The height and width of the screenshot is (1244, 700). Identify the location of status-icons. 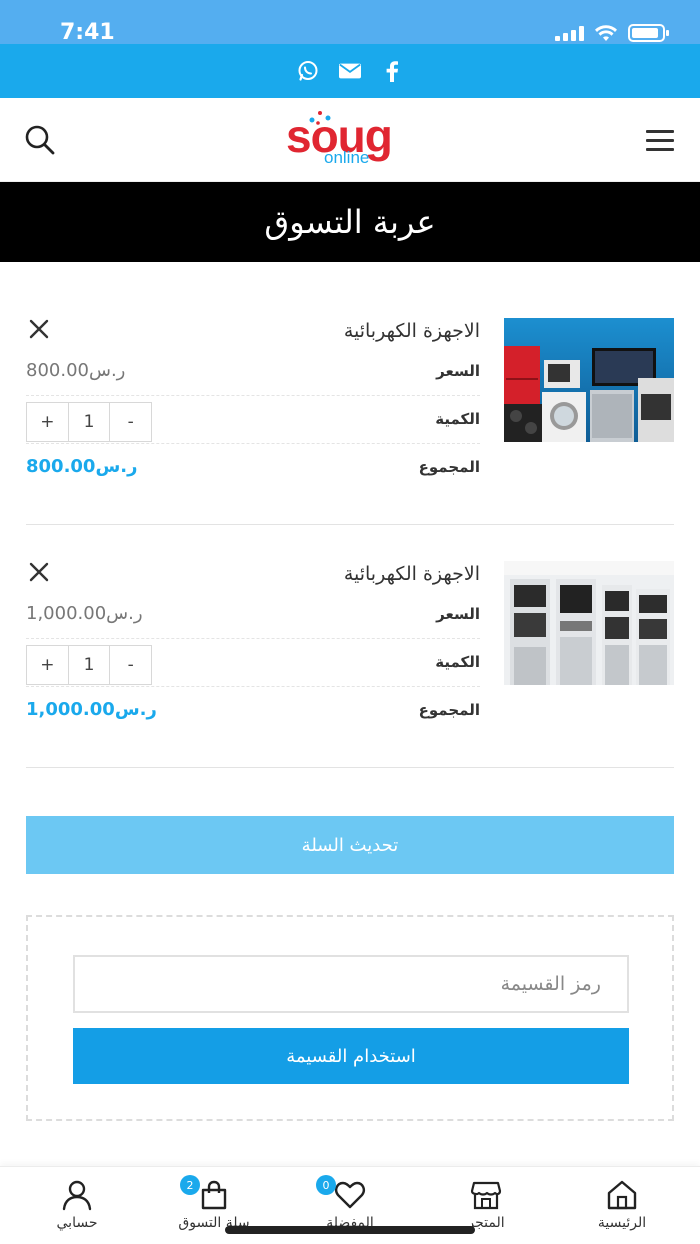
(612, 33).